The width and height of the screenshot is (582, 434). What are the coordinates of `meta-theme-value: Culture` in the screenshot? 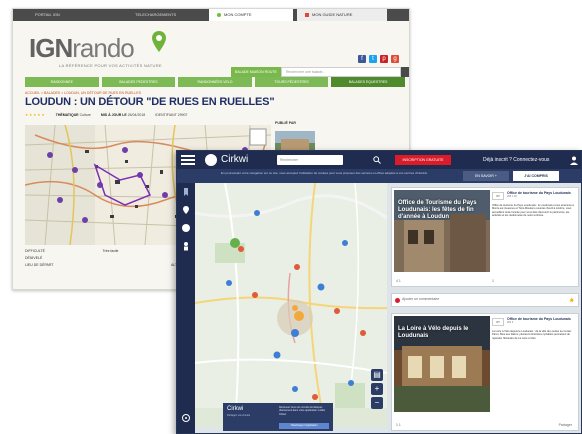 It's located at (85, 115).